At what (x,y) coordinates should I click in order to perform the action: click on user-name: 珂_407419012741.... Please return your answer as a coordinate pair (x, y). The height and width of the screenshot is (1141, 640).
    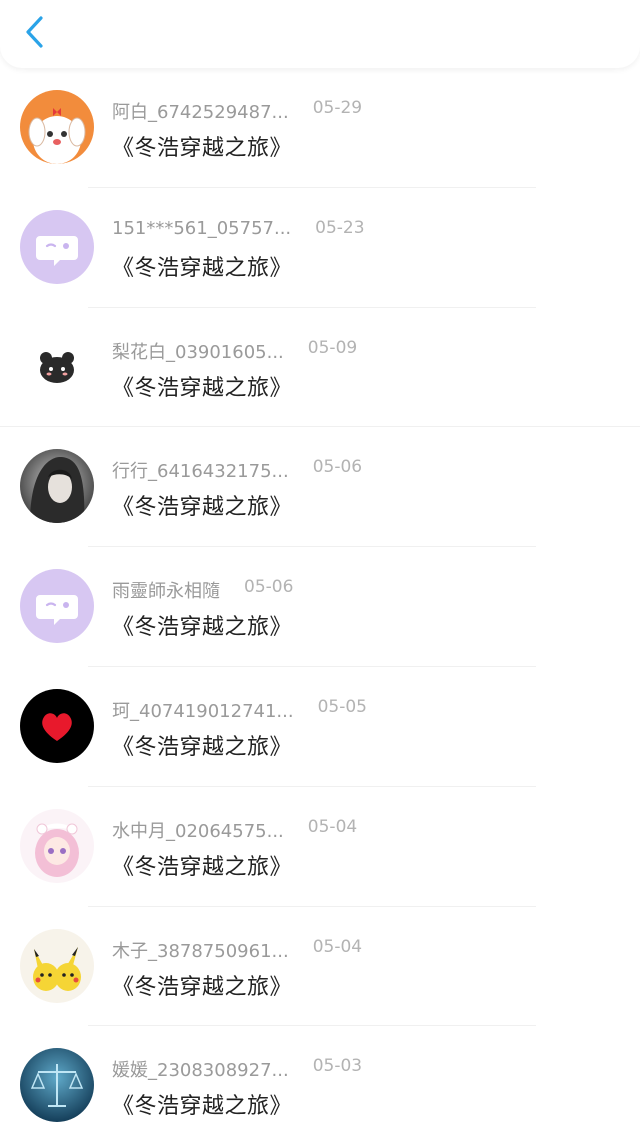
    Looking at the image, I should click on (203, 711).